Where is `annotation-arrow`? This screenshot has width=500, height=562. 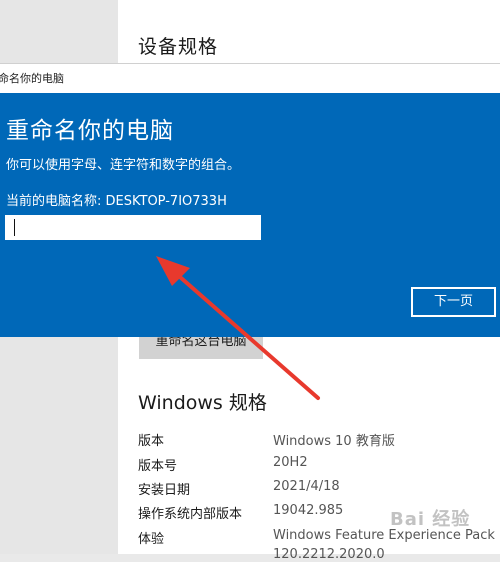 annotation-arrow is located at coordinates (238, 328).